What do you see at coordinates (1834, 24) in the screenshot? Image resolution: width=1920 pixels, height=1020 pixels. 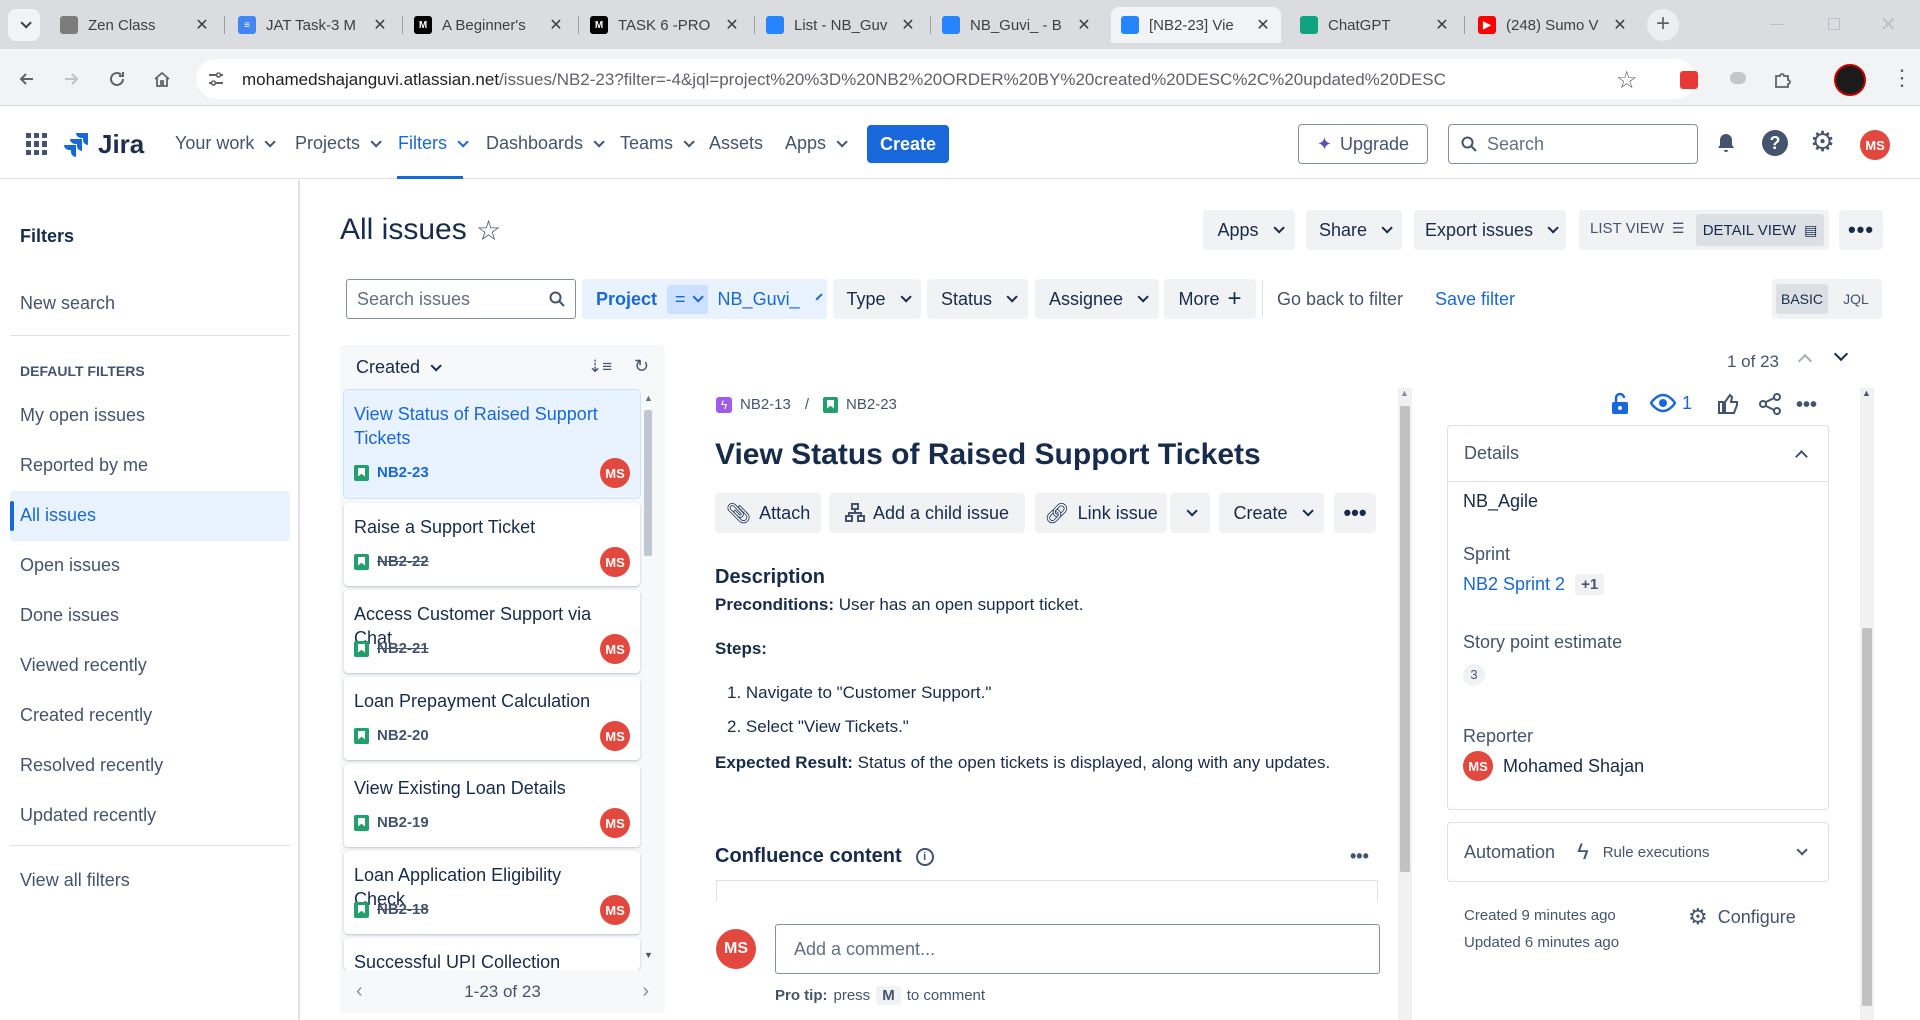 I see `maximize-icon` at bounding box center [1834, 24].